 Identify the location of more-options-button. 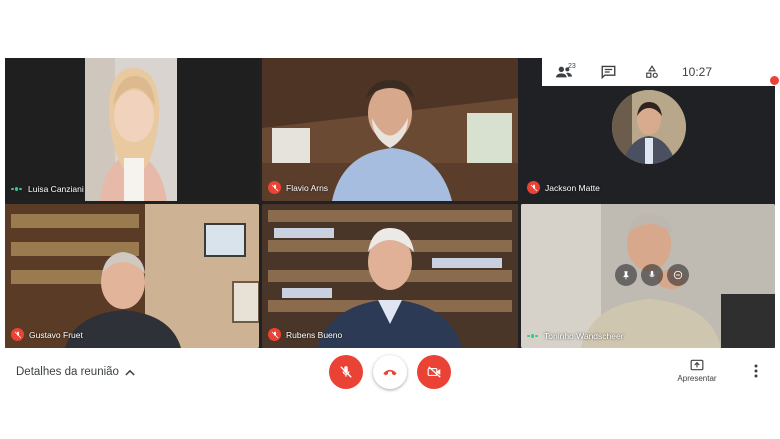
(756, 373).